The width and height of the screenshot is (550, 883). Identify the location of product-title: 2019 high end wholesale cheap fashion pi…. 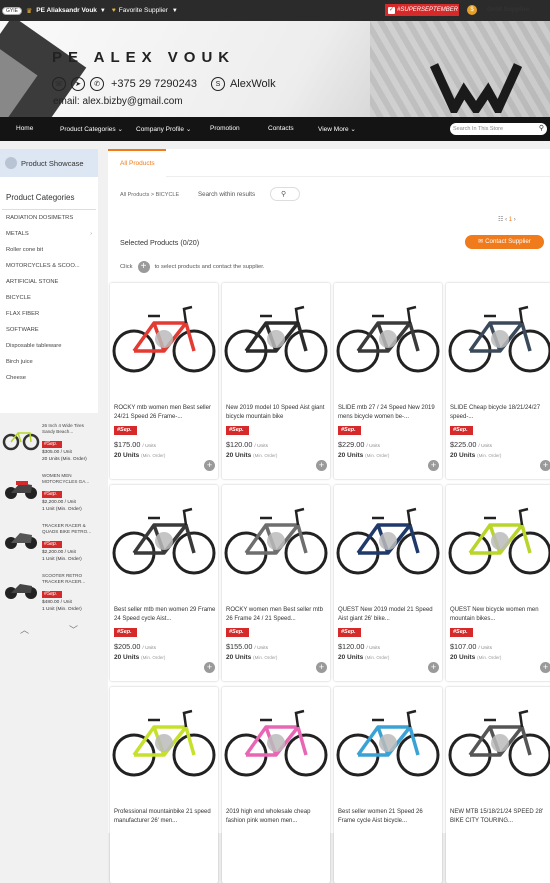
(277, 817).